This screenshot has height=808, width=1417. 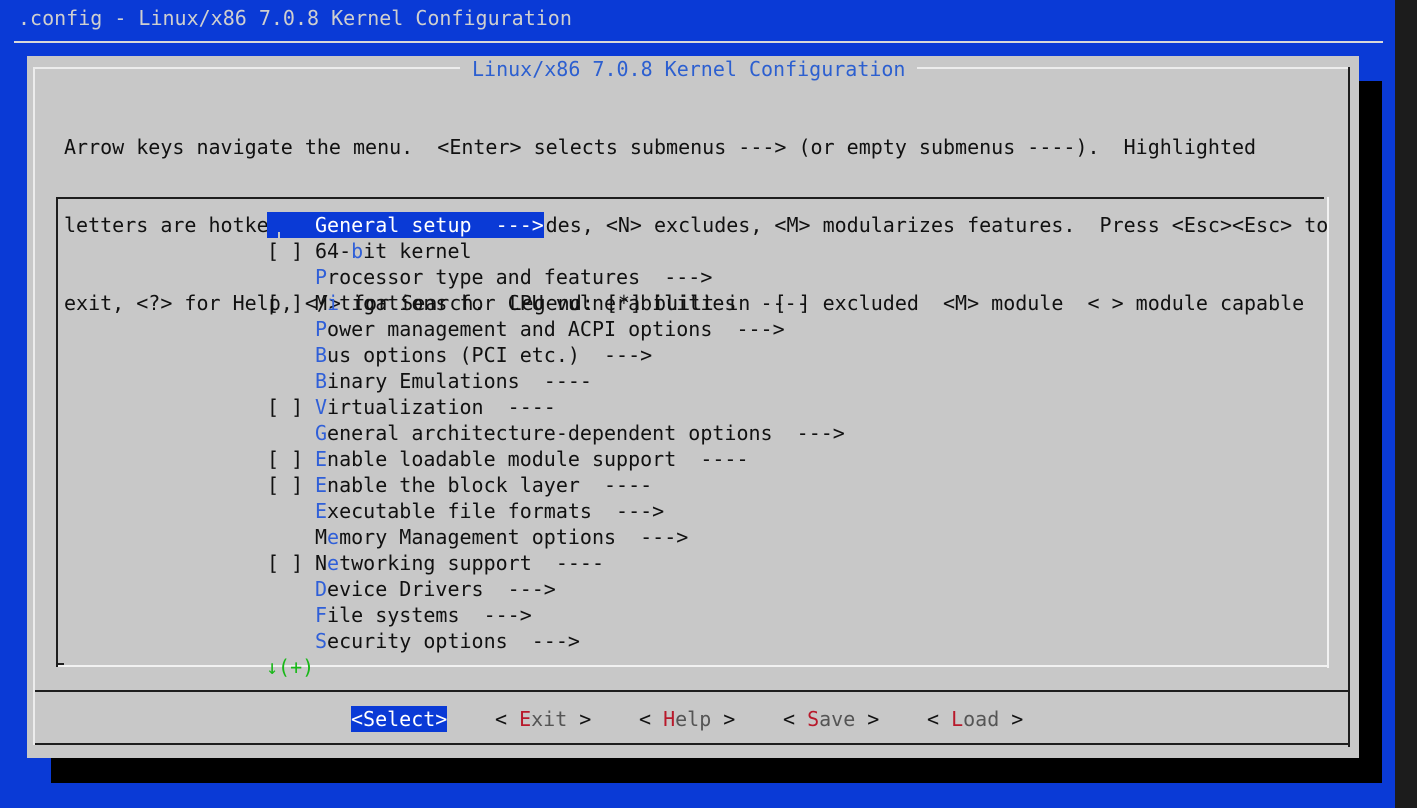 I want to click on menu-item-hotkey: G, so click(x=321, y=225).